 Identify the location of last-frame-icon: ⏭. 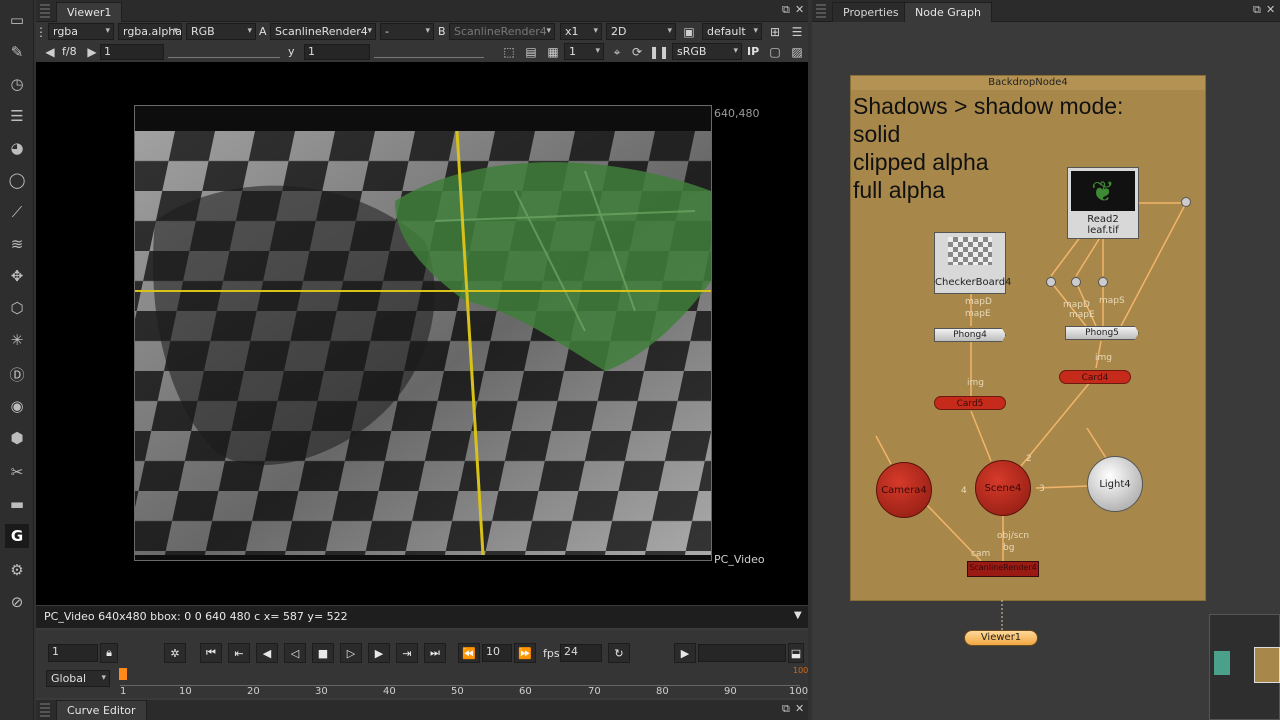
(435, 653).